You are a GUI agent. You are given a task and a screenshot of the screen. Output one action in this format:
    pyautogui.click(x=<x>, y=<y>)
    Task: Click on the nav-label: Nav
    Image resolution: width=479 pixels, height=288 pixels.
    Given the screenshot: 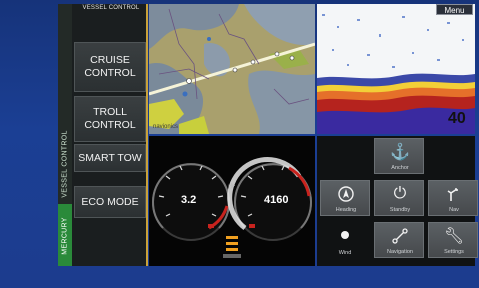 What is the action you would take?
    pyautogui.click(x=454, y=210)
    